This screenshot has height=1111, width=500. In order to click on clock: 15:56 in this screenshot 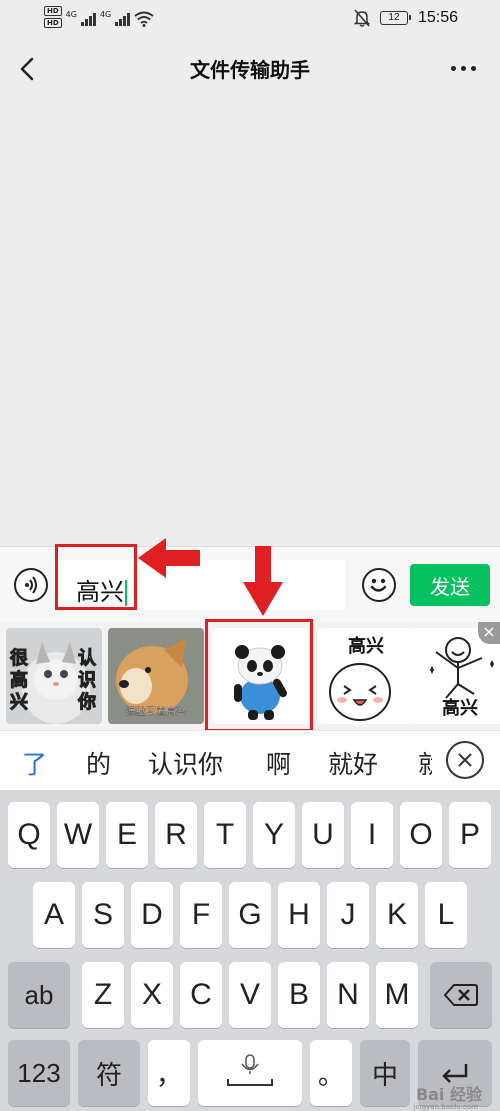, I will do `click(437, 17)`.